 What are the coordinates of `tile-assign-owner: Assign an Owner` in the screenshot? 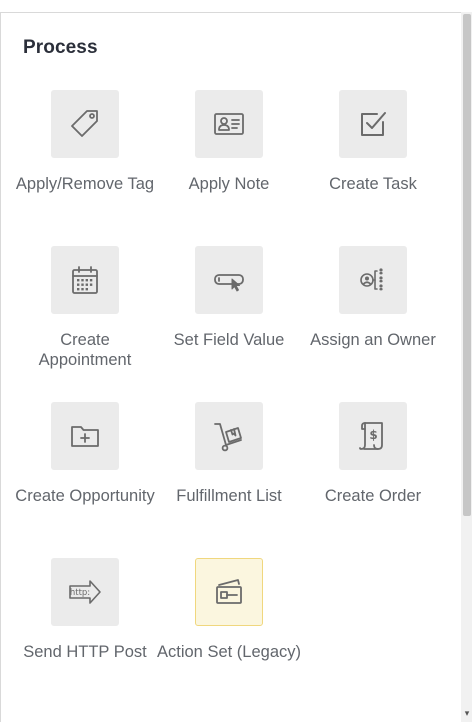 It's located at (373, 323).